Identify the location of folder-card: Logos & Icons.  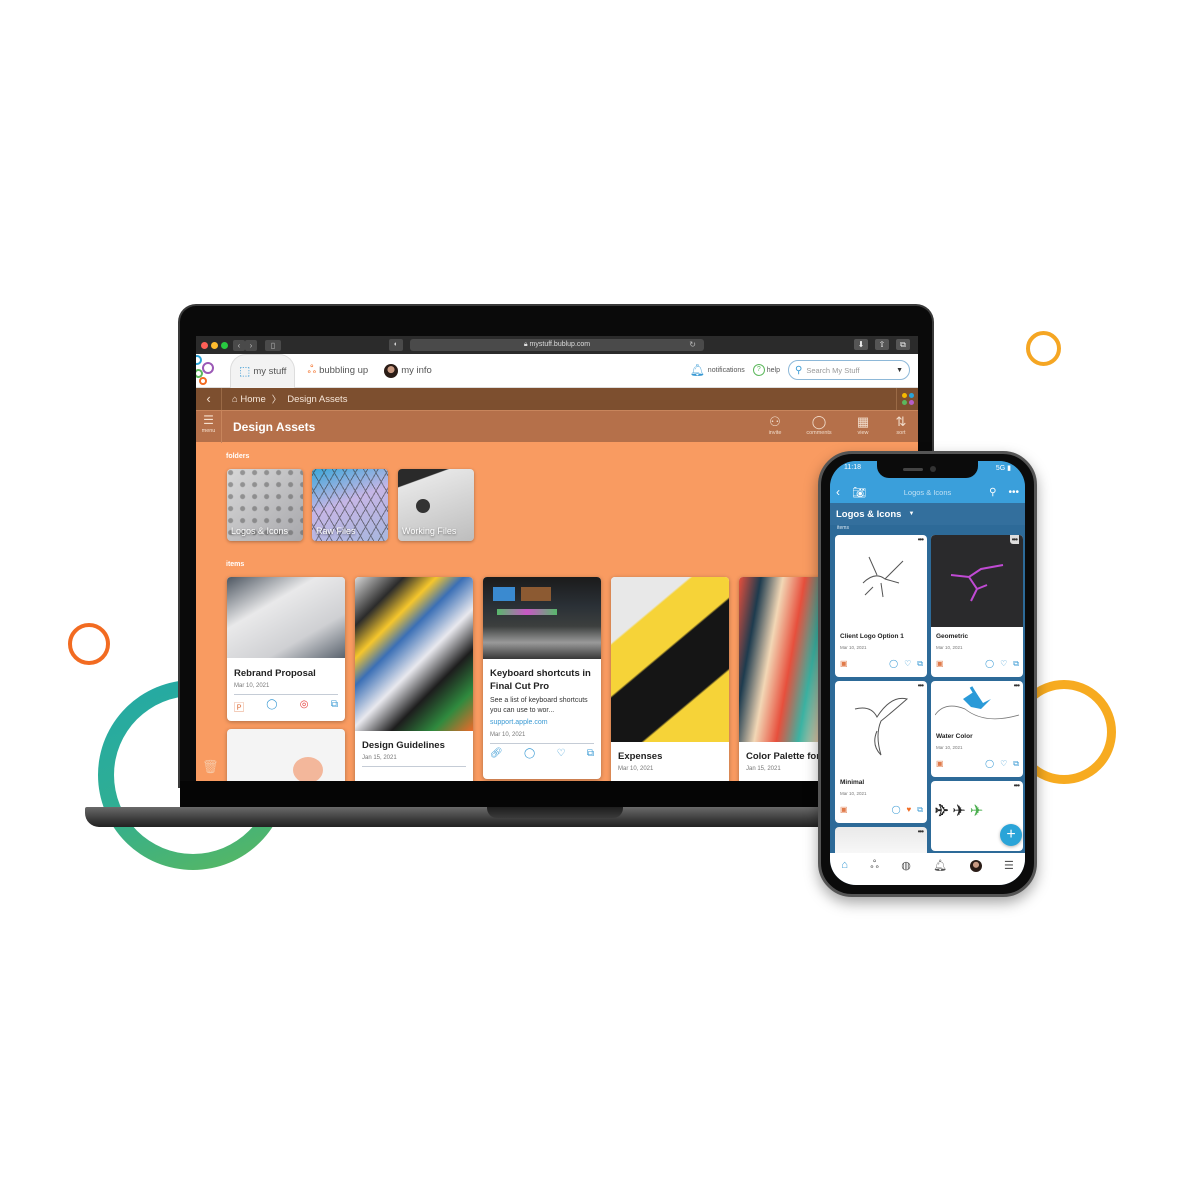
(265, 505).